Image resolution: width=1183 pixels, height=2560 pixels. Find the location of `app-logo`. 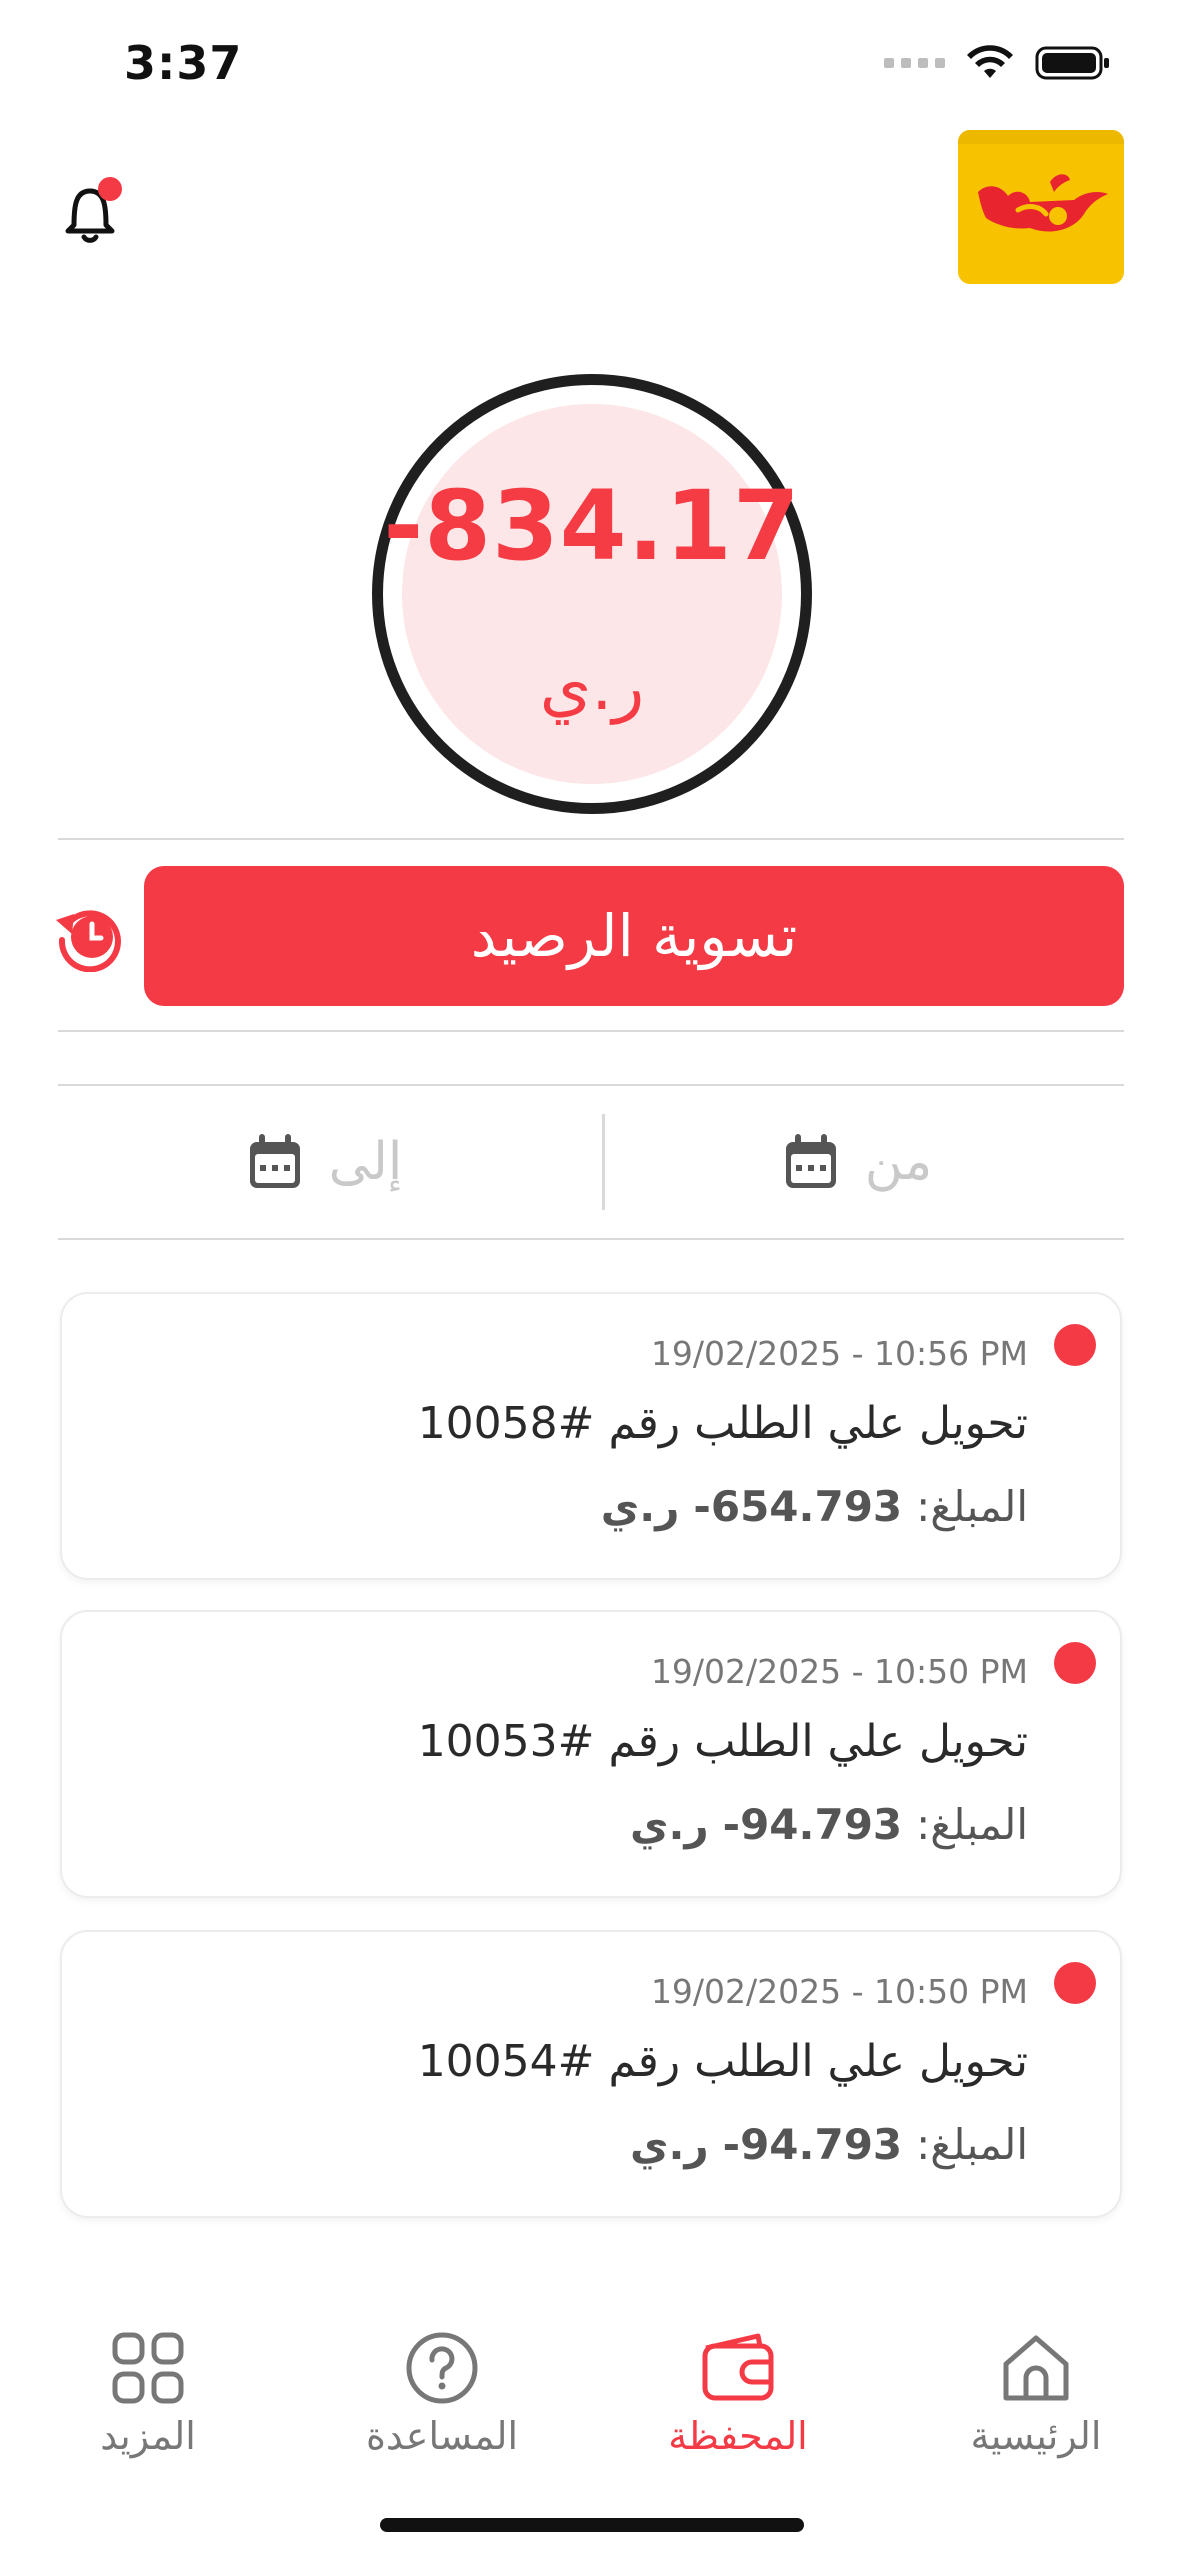

app-logo is located at coordinates (1041, 207).